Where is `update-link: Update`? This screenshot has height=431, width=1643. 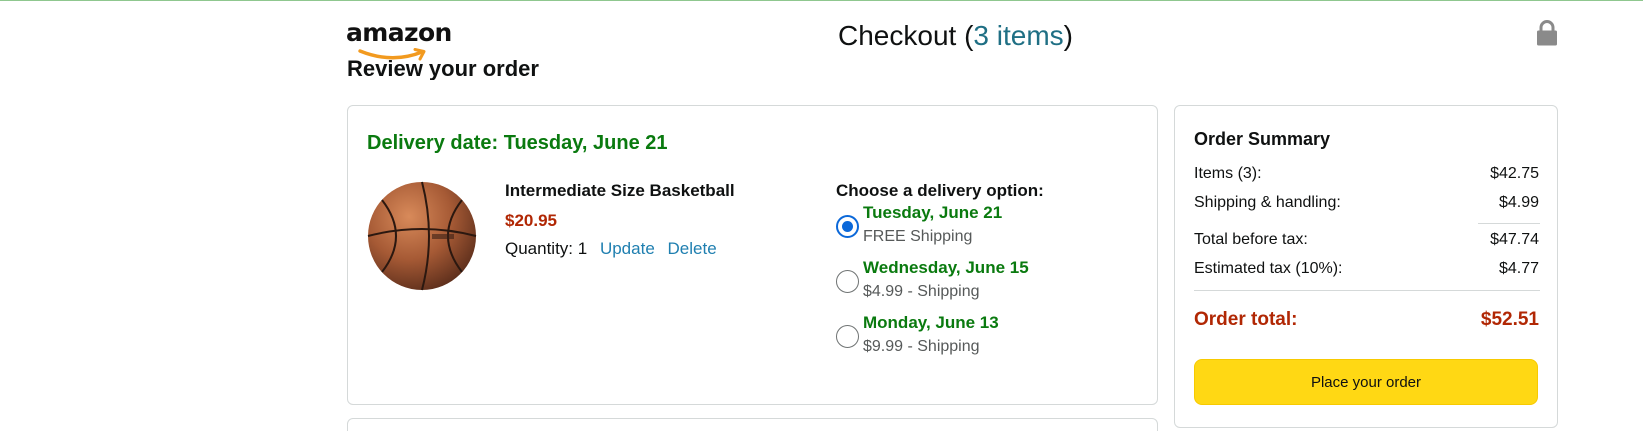 update-link: Update is located at coordinates (627, 248).